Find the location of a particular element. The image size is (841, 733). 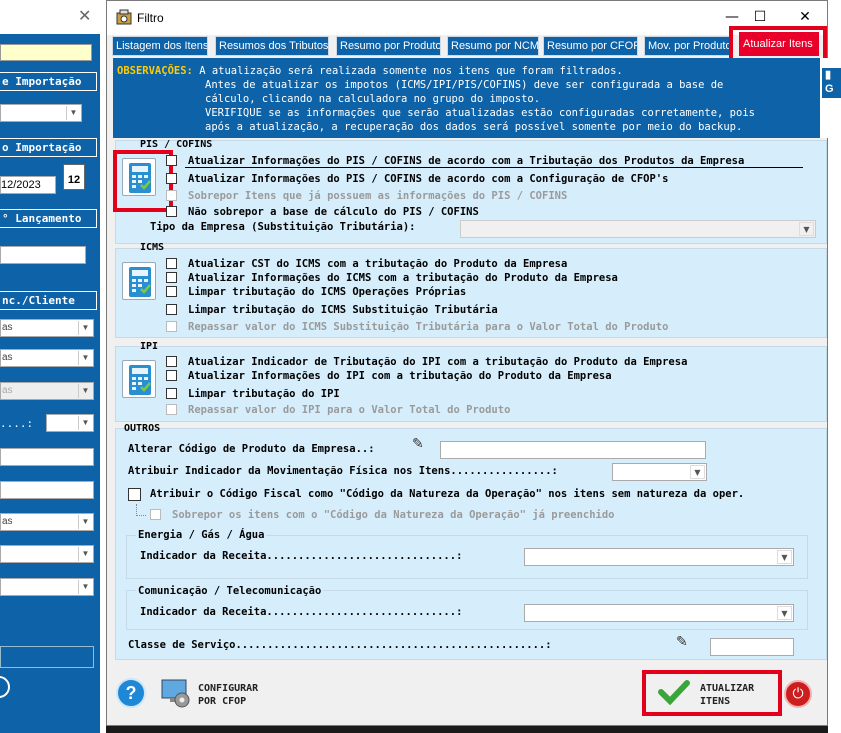

configurar-line-1: CONFIGURAR is located at coordinates (228, 688).